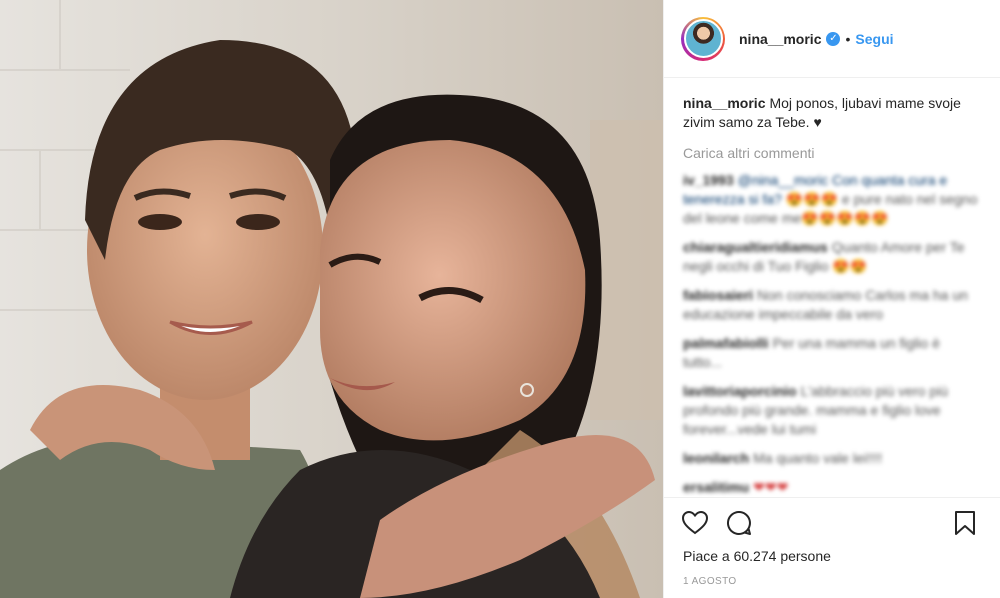  Describe the element at coordinates (771, 487) in the screenshot. I see `comment-emoji: ❤❤❤` at that location.